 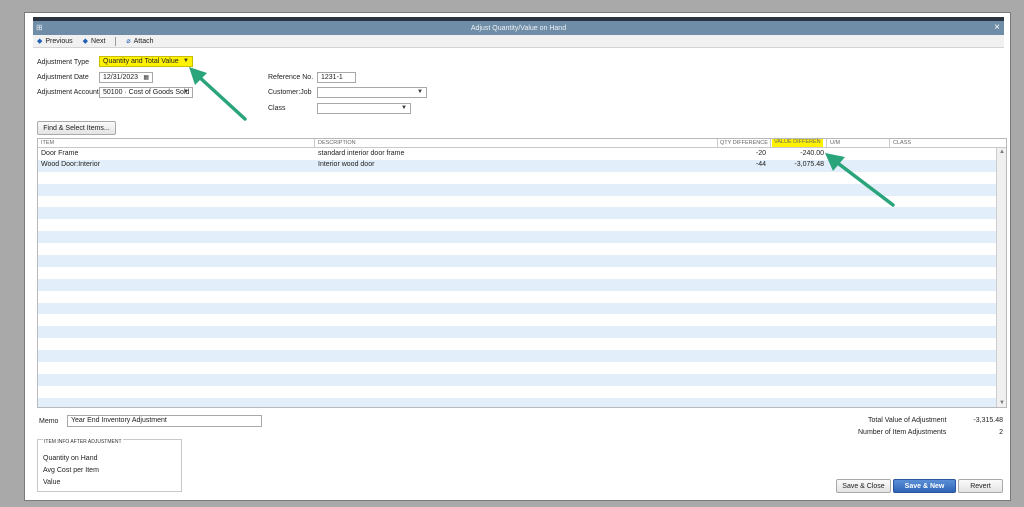 What do you see at coordinates (39, 27) in the screenshot?
I see `system-menu-icon: ⊞` at bounding box center [39, 27].